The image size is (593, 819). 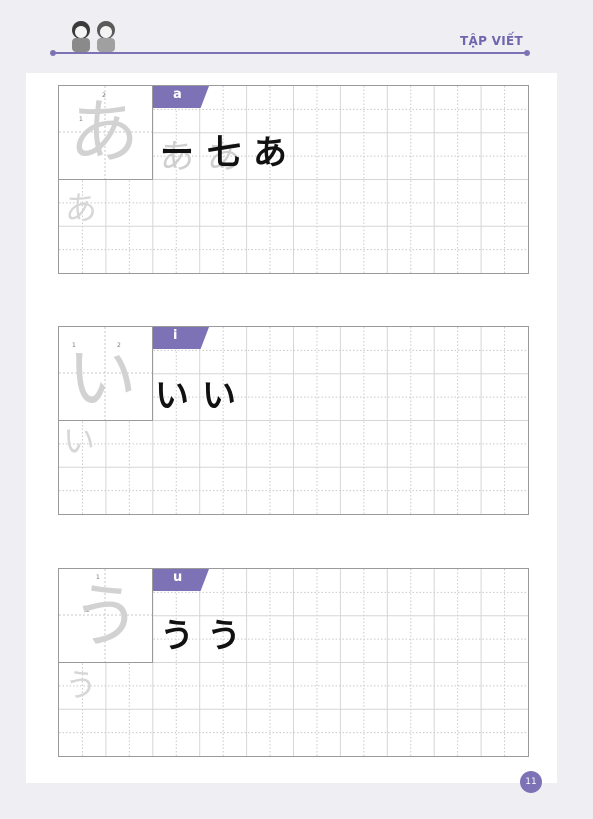 What do you see at coordinates (219, 396) in the screenshot?
I see `stroke-step-2: い` at bounding box center [219, 396].